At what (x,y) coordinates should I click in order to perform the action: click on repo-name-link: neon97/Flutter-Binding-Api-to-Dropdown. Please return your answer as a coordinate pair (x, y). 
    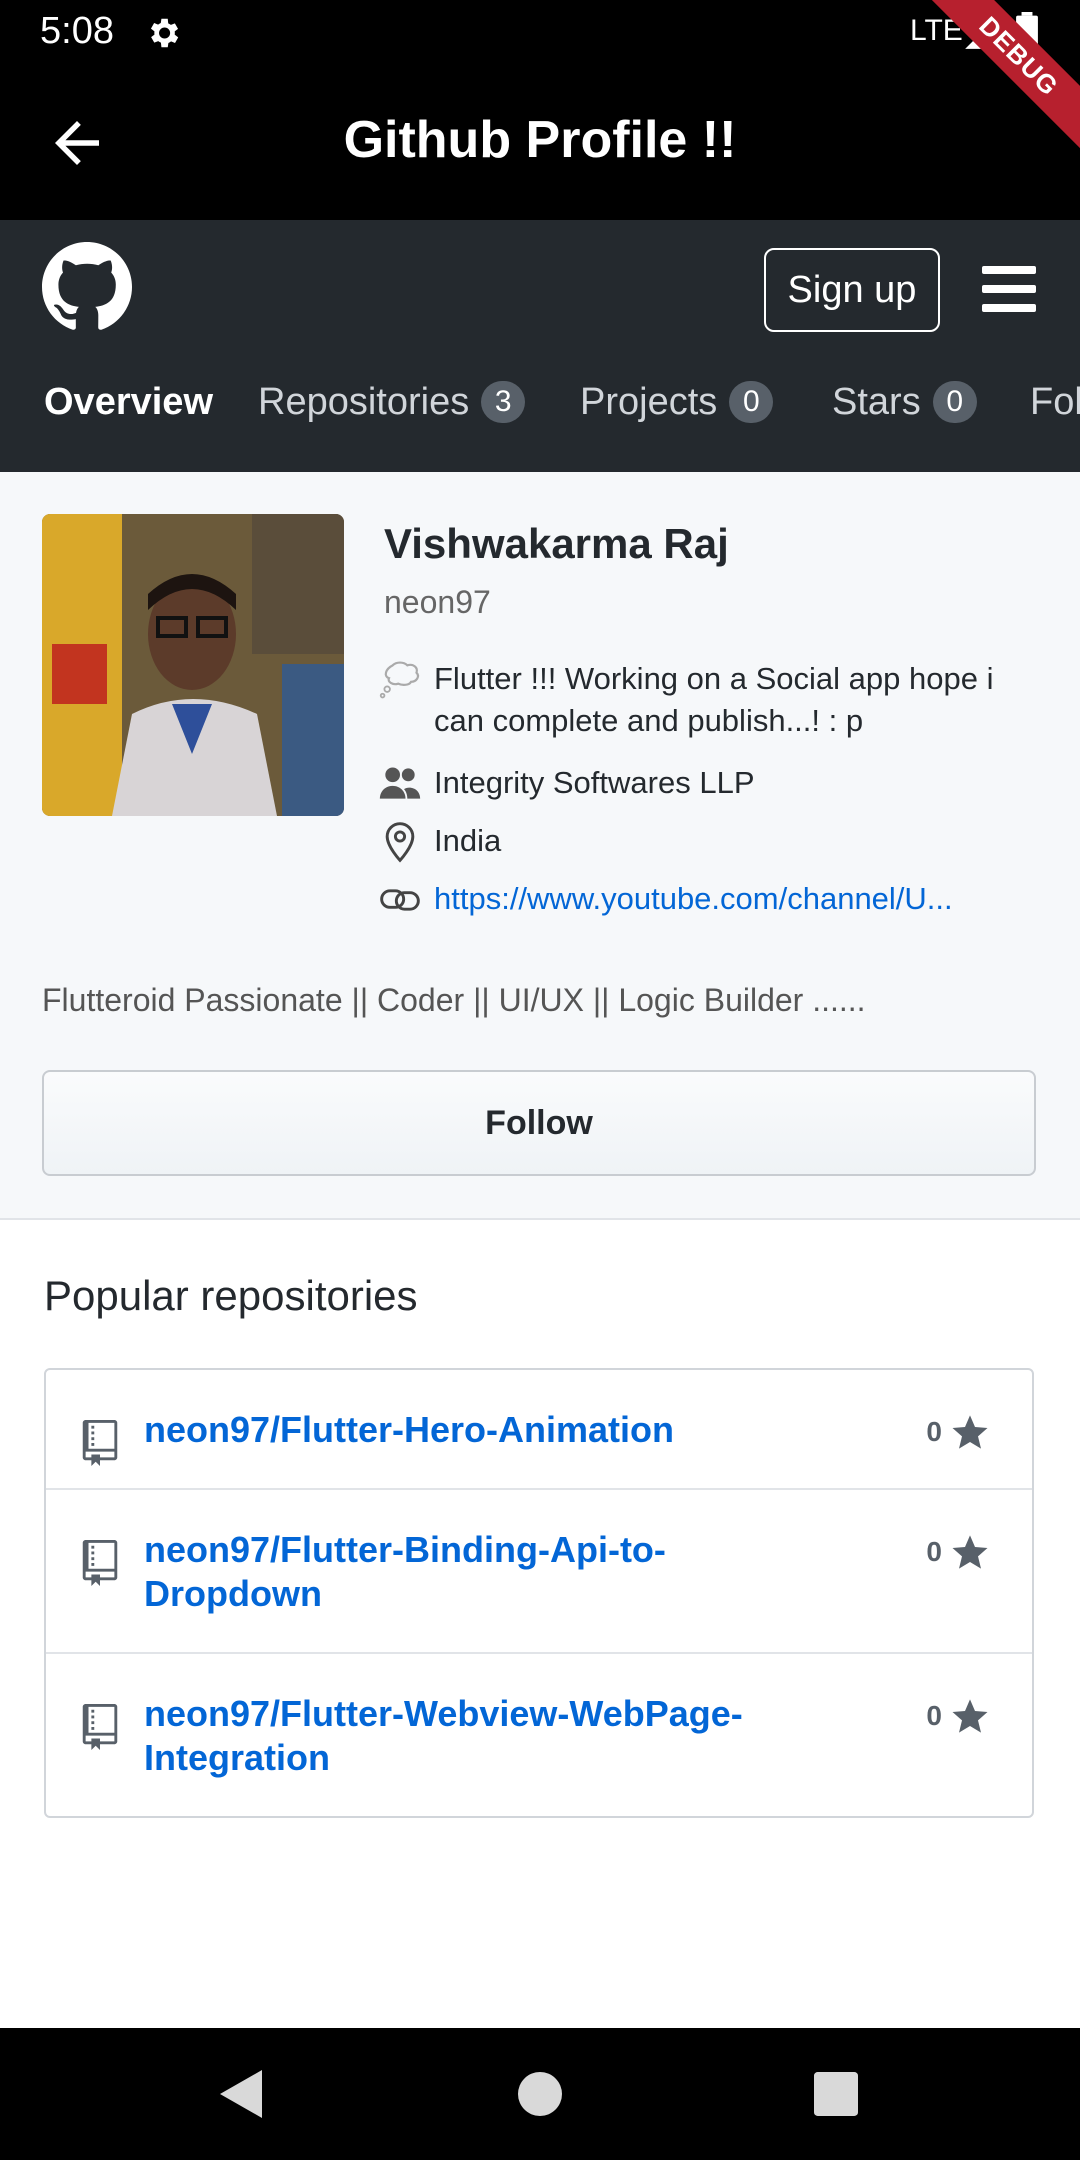
    Looking at the image, I should click on (459, 1572).